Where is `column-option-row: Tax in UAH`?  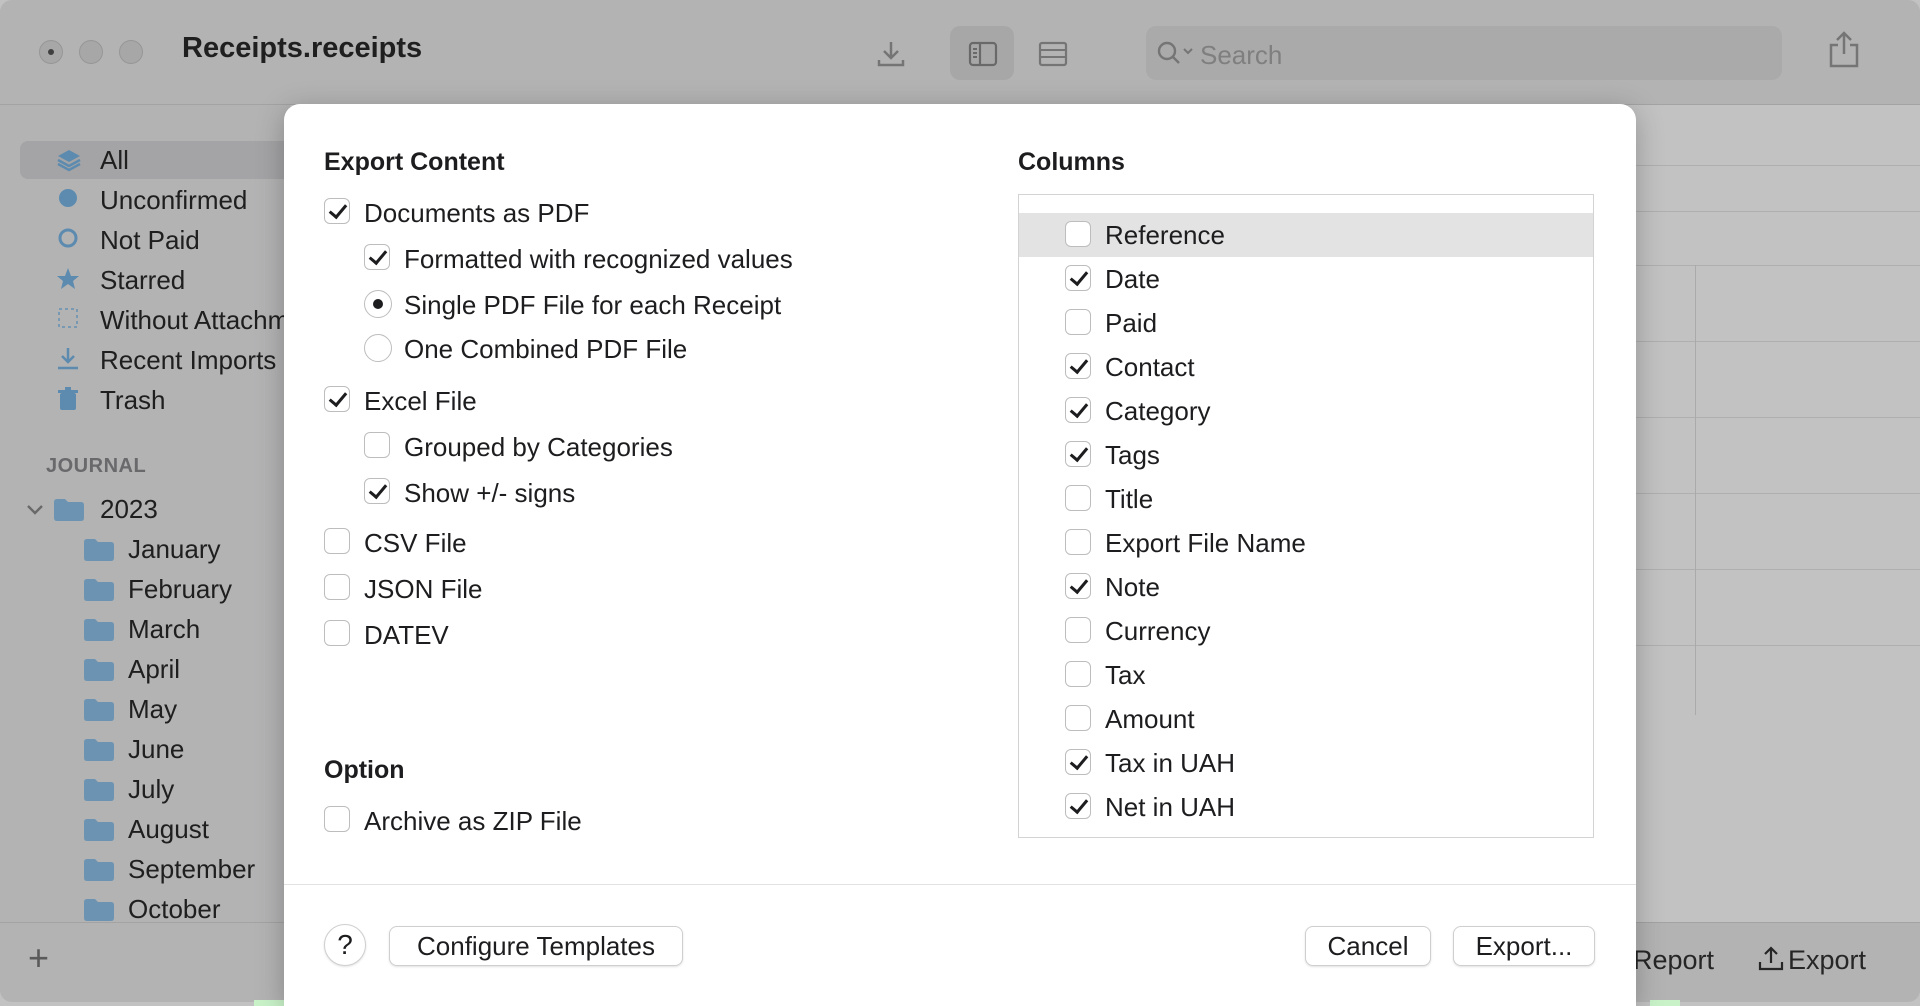 column-option-row: Tax in UAH is located at coordinates (1306, 763).